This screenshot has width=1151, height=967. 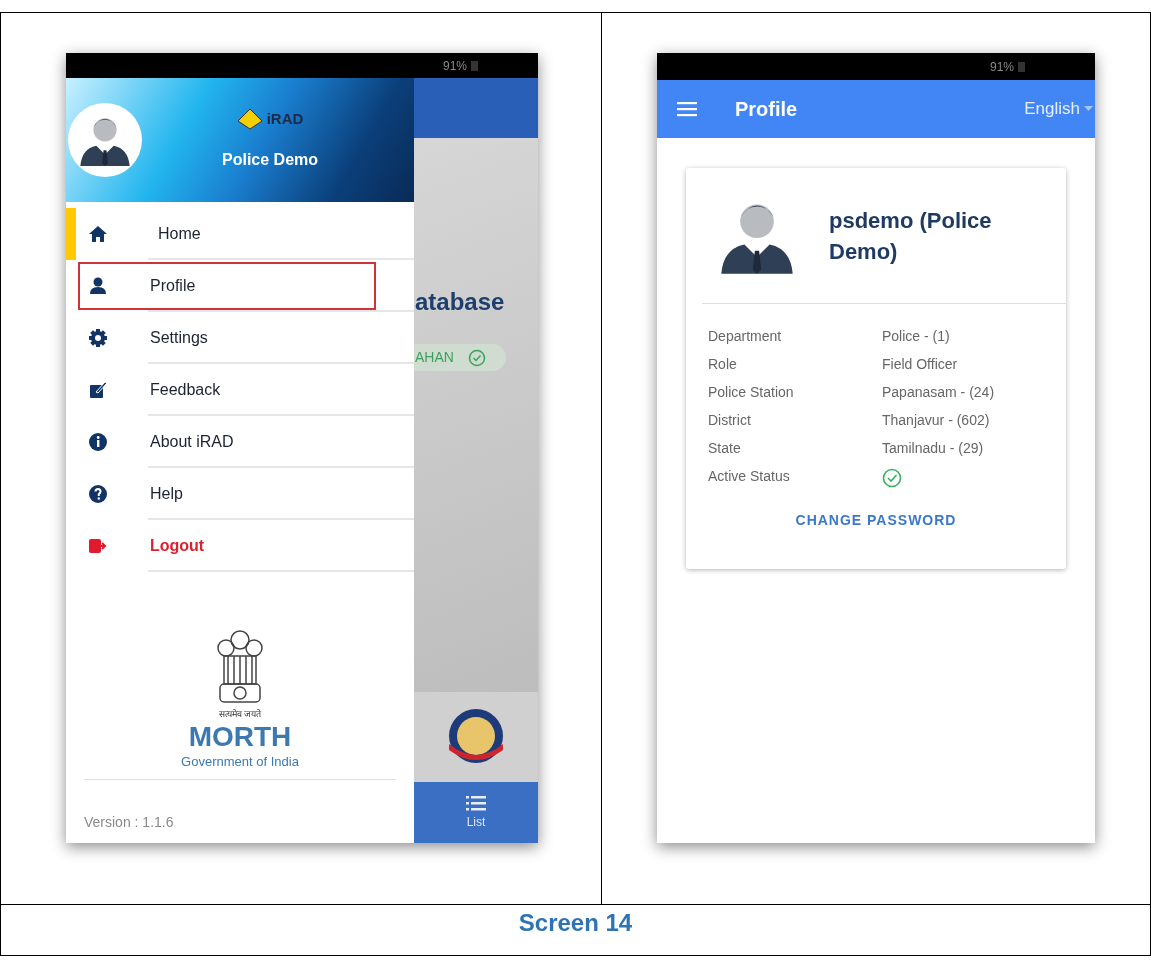 What do you see at coordinates (749, 476) in the screenshot?
I see `field-label: Active Status` at bounding box center [749, 476].